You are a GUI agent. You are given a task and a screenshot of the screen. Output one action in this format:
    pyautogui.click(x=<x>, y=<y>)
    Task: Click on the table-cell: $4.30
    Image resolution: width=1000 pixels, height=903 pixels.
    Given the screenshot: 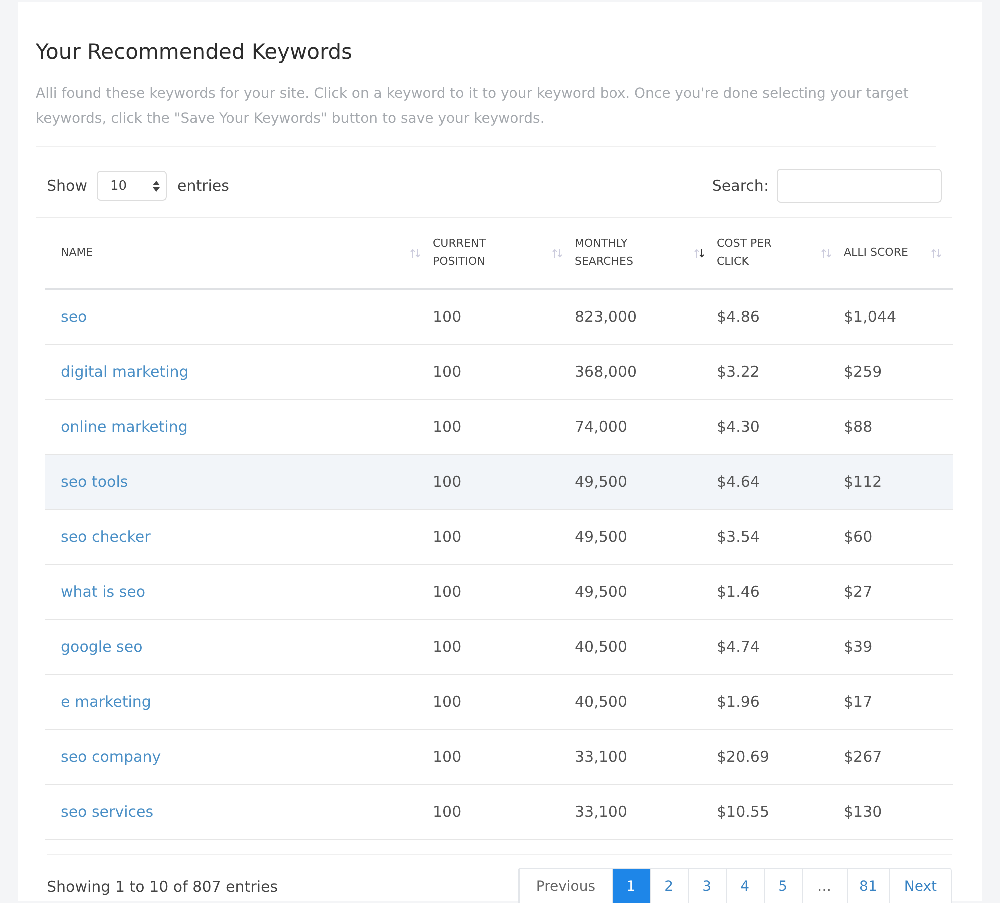 What is the action you would take?
    pyautogui.click(x=738, y=427)
    